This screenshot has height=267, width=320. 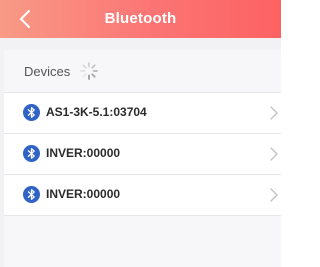 I want to click on loading-spinner-icon, so click(x=89, y=71).